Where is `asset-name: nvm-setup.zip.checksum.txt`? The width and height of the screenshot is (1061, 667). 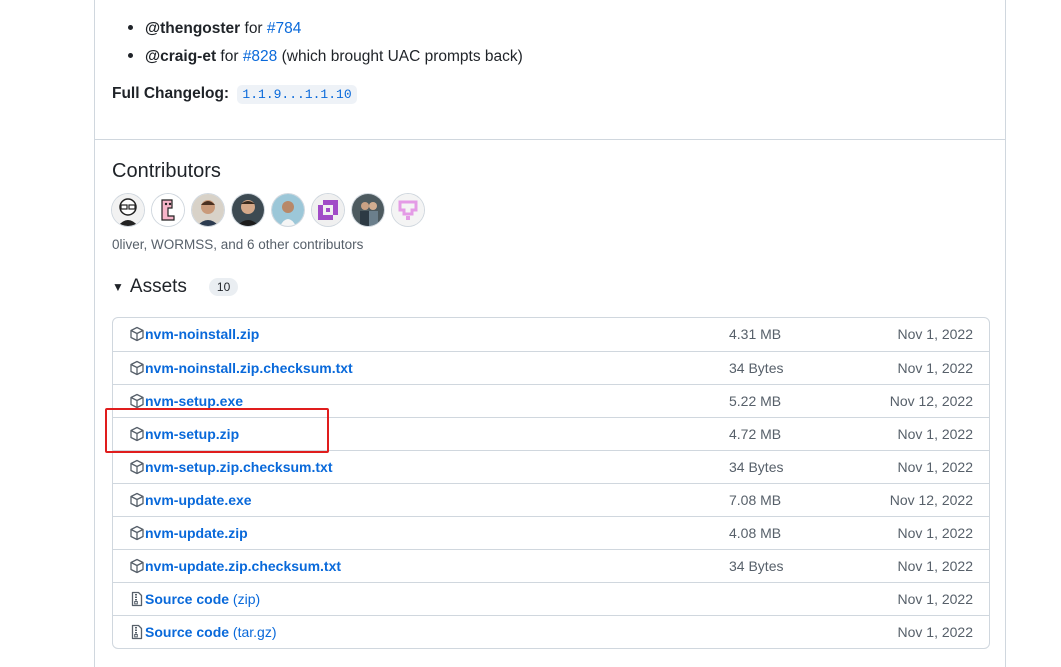 asset-name: nvm-setup.zip.checksum.txt is located at coordinates (239, 467).